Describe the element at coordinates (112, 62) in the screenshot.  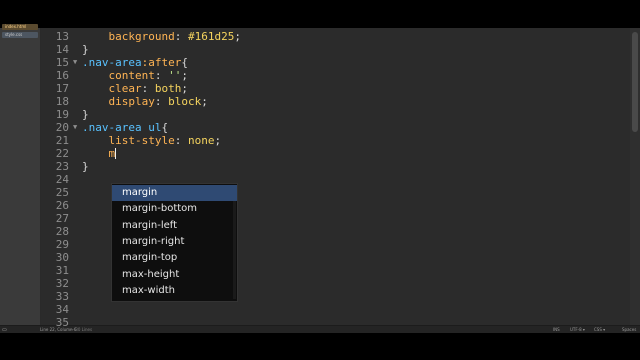
I see `css-selector: .nav-area` at that location.